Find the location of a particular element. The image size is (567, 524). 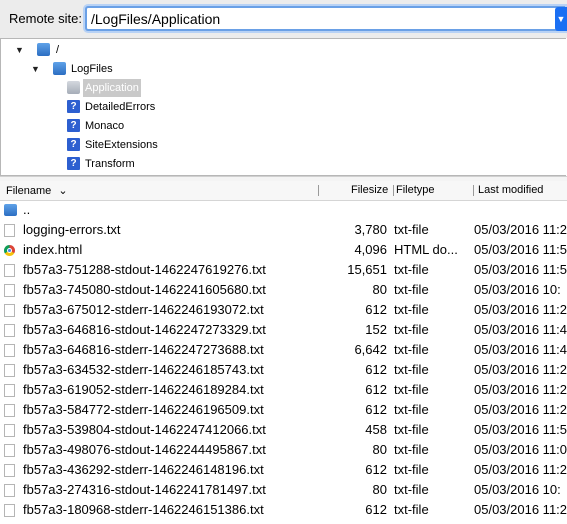

remote-site-path-value: /LogFiles/Application is located at coordinates (156, 19).